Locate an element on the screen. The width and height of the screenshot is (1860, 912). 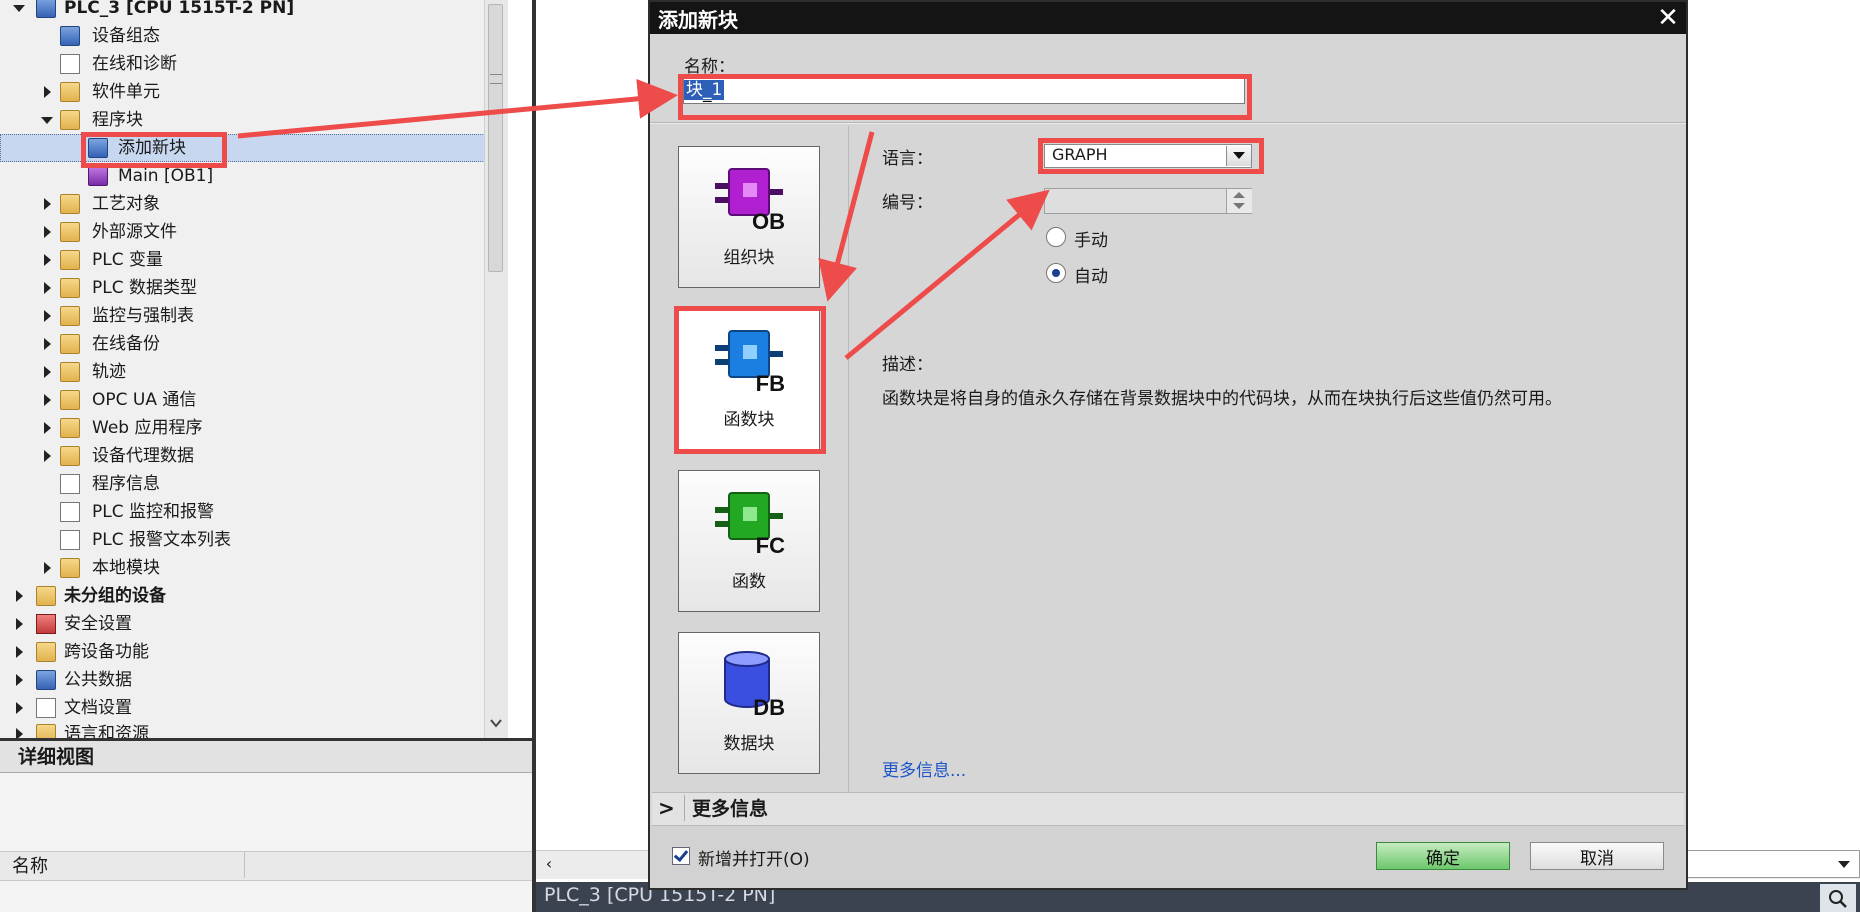
annotation-arrows is located at coordinates (643, 219).